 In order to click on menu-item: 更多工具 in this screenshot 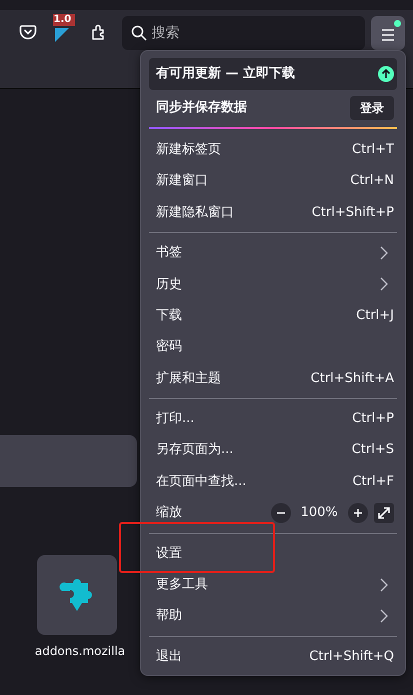, I will do `click(273, 584)`.